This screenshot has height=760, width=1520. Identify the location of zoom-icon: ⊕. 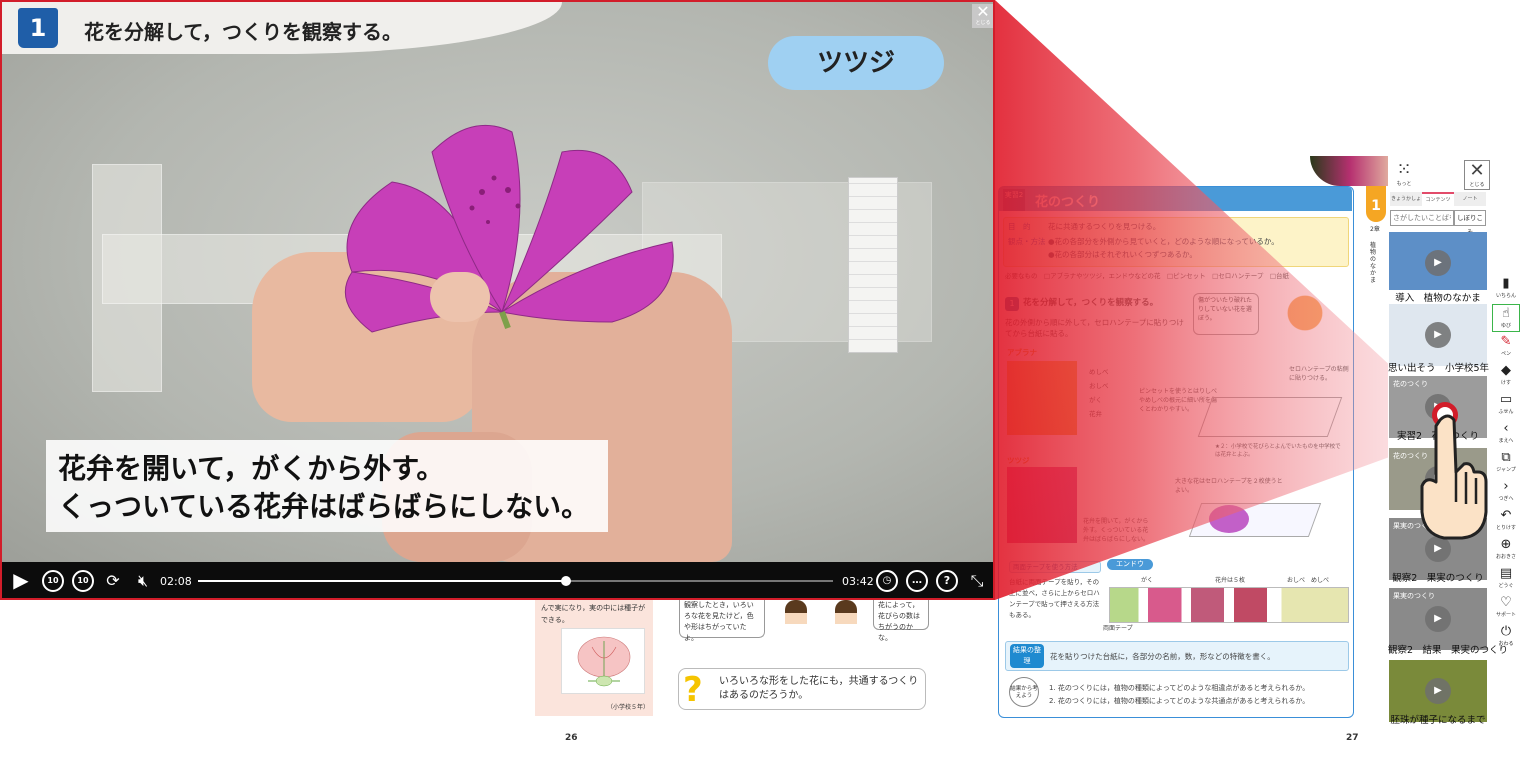
(1506, 544).